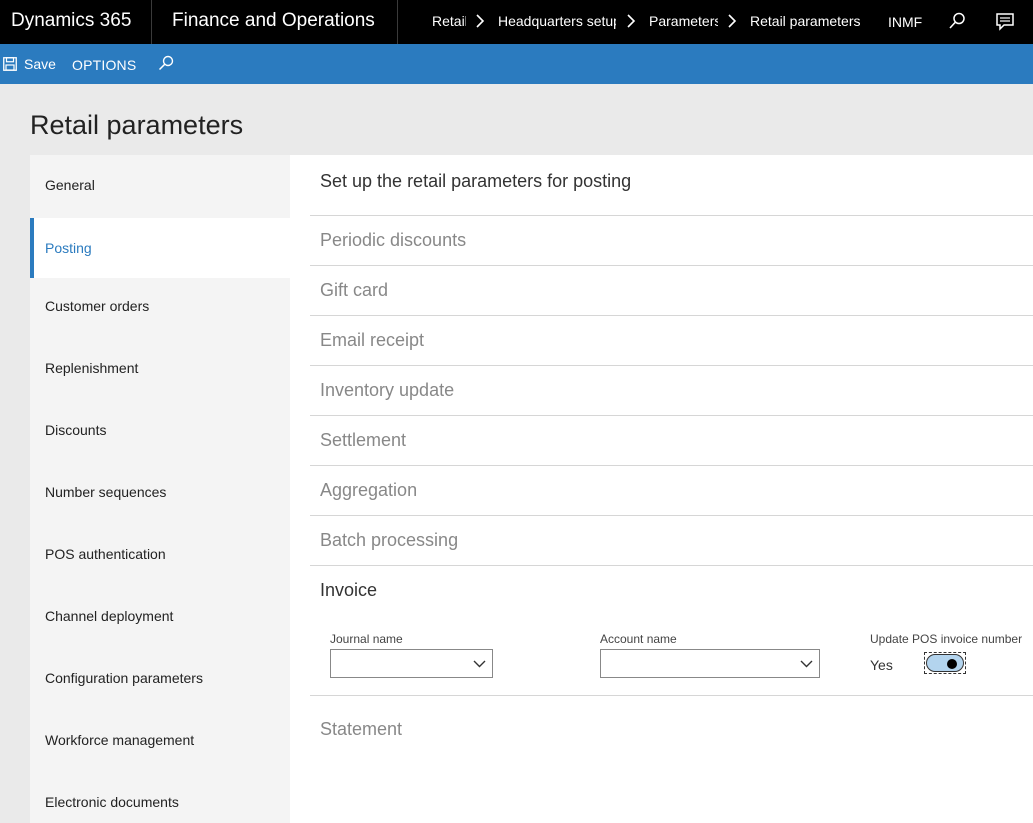 Image resolution: width=1033 pixels, height=823 pixels. Describe the element at coordinates (160, 430) in the screenshot. I see `tab-discounts: Discounts` at that location.